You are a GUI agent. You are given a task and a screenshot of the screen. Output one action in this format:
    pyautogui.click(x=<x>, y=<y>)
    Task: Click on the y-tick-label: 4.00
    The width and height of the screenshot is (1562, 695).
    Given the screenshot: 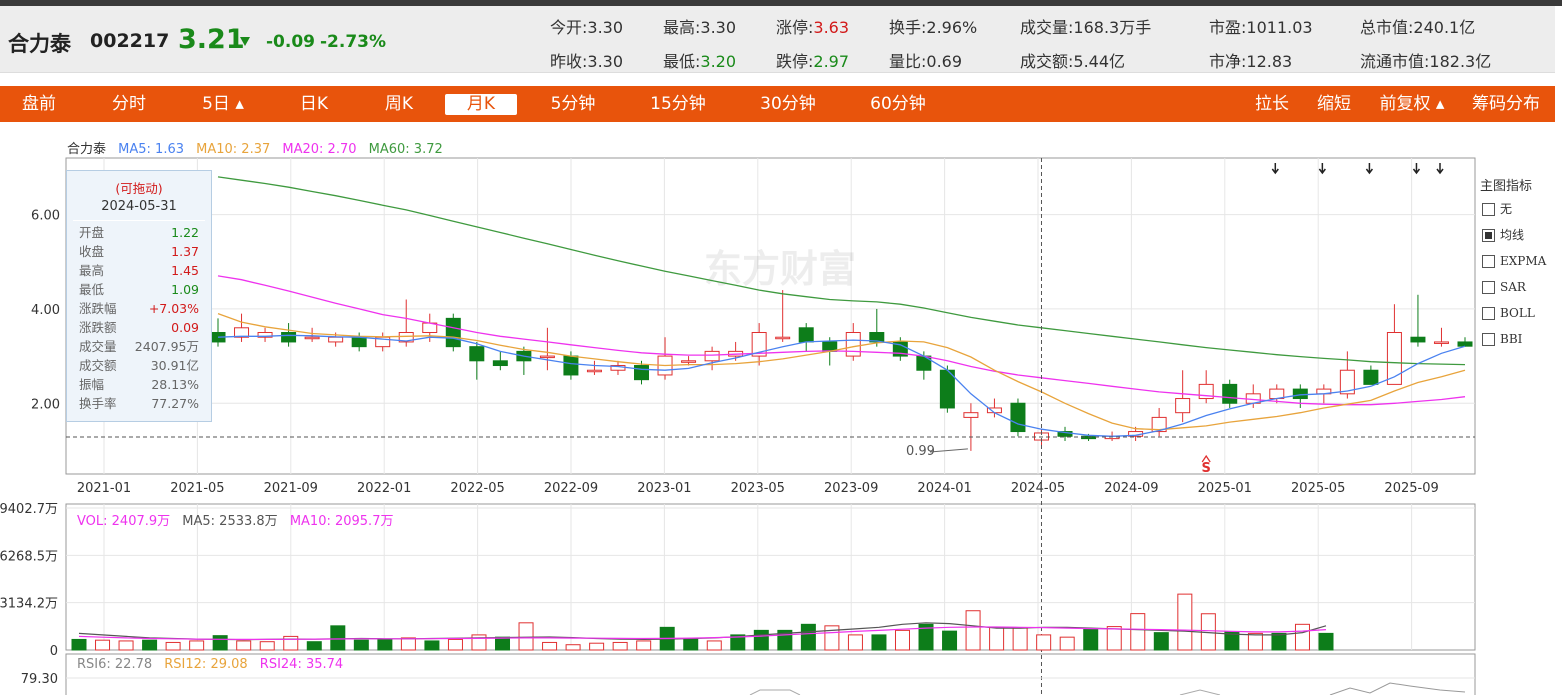 What is the action you would take?
    pyautogui.click(x=45, y=310)
    